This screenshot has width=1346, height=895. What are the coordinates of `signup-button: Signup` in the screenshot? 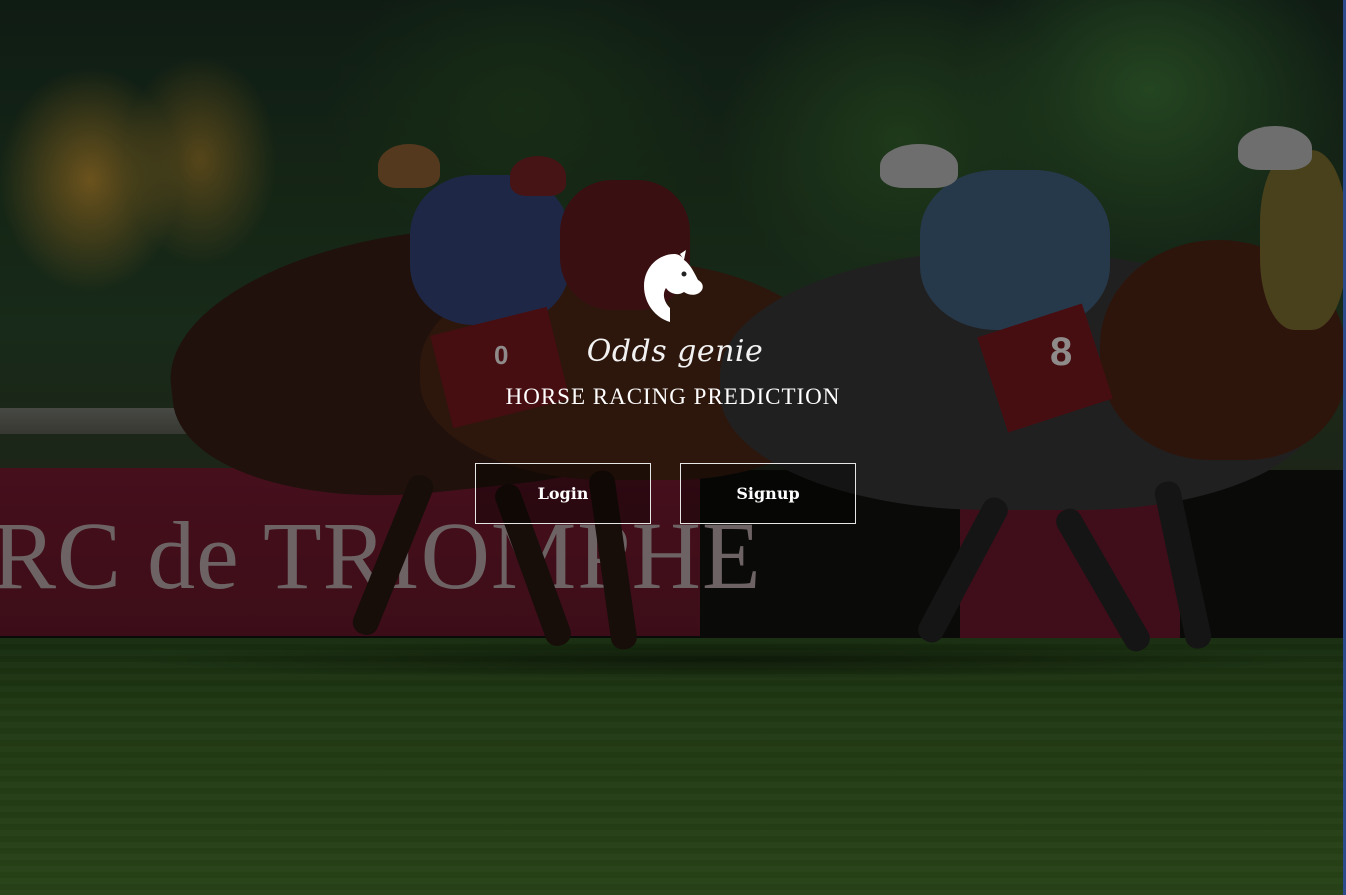 It's located at (768, 493).